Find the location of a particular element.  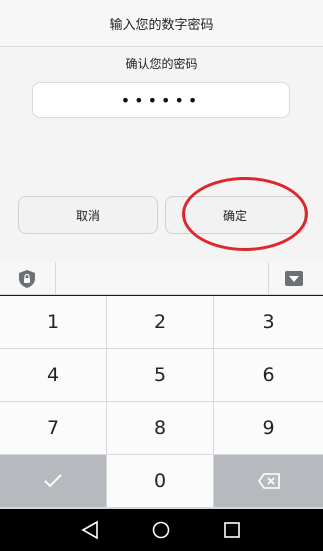

backspace-icon is located at coordinates (268, 481).